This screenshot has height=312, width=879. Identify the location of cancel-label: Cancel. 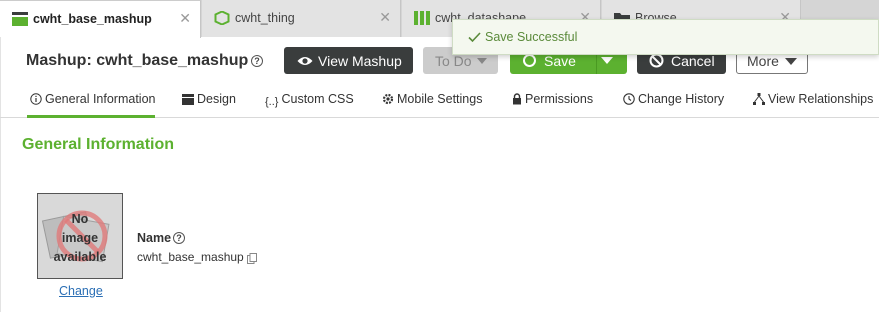
(693, 61).